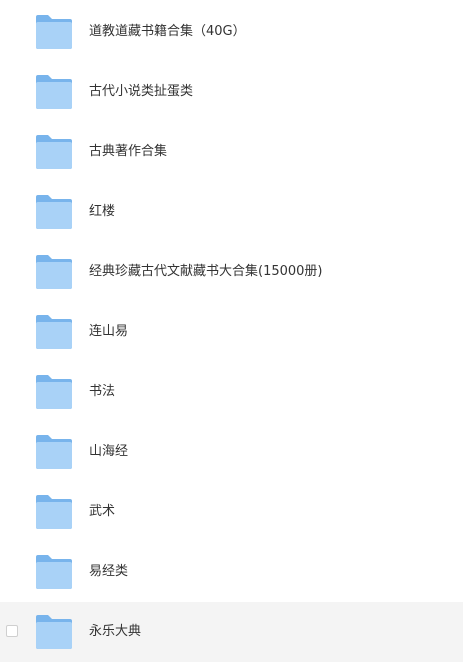 This screenshot has width=463, height=665. Describe the element at coordinates (102, 212) in the screenshot. I see `file-name: 红楼` at that location.